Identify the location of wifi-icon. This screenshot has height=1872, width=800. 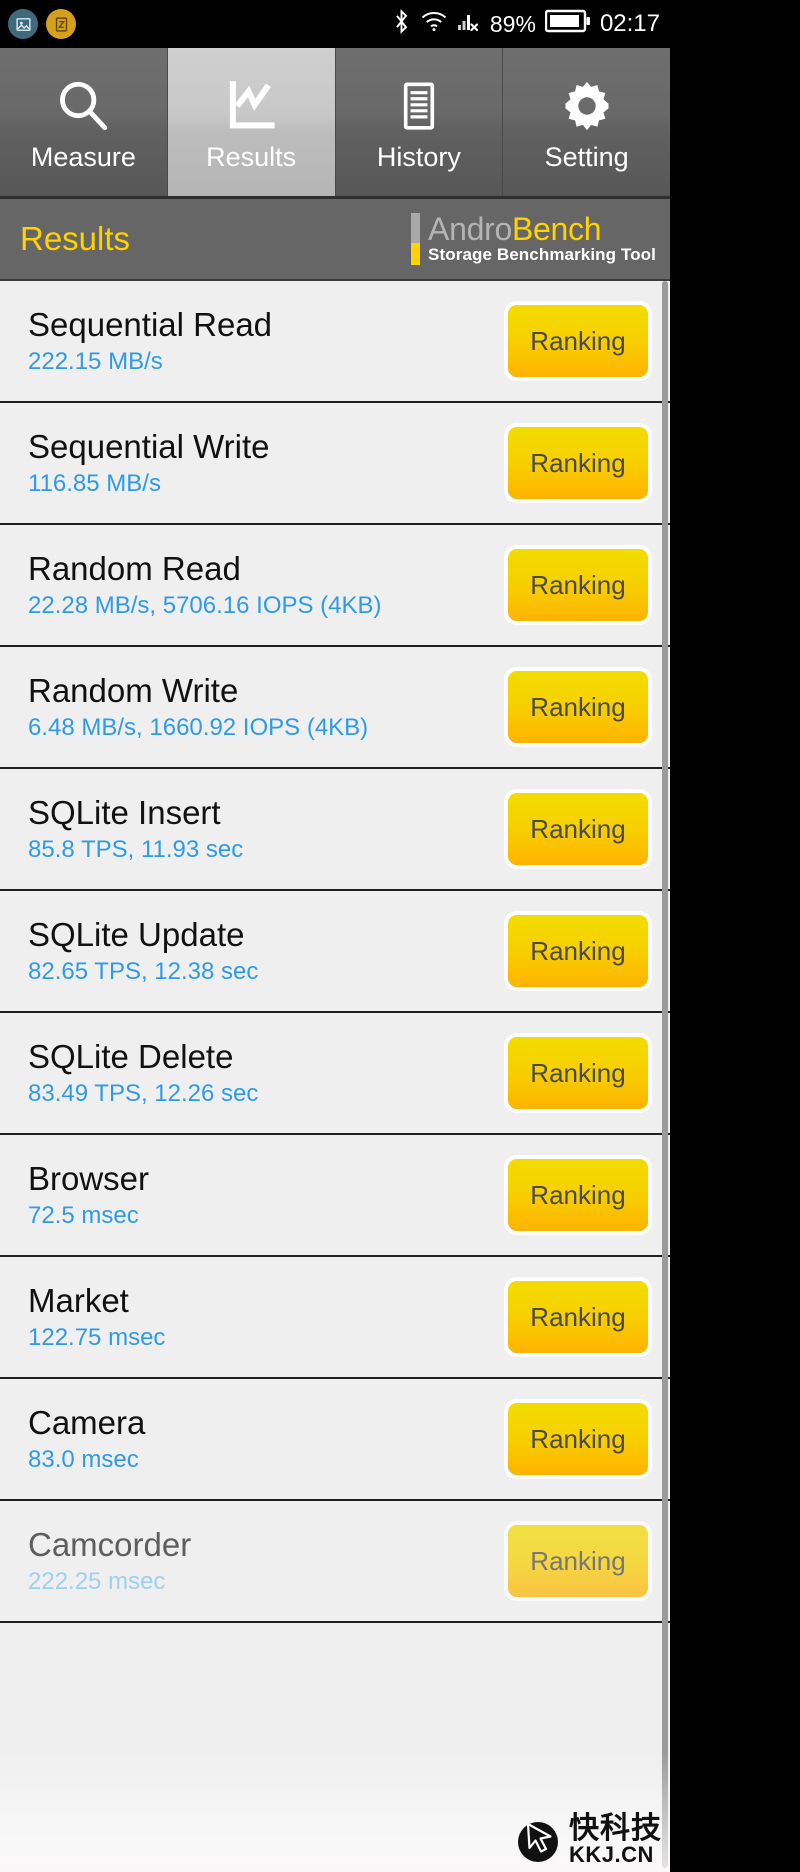
(434, 24).